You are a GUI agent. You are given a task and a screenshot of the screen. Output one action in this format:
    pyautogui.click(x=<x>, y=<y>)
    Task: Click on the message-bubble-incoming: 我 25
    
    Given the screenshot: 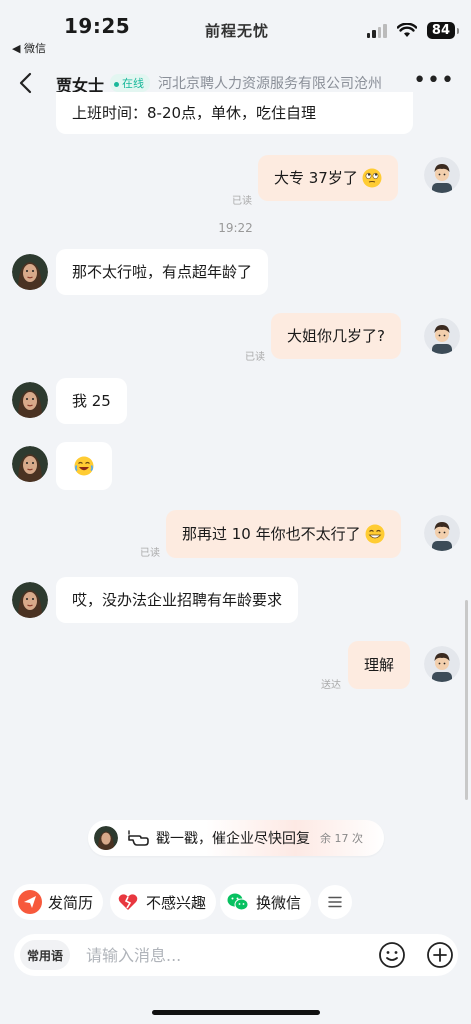 What is the action you would take?
    pyautogui.click(x=91, y=401)
    